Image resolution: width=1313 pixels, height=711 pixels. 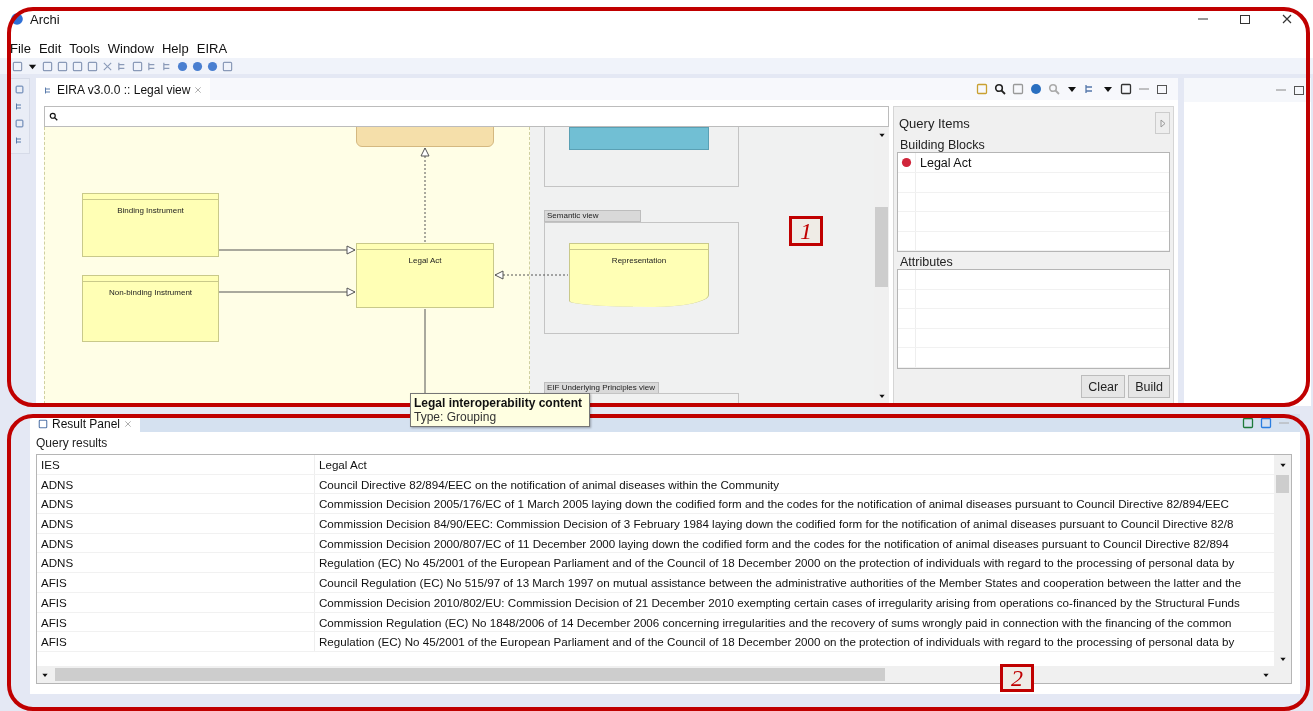 What do you see at coordinates (1103, 386) in the screenshot?
I see `clear-button: Clear` at bounding box center [1103, 386].